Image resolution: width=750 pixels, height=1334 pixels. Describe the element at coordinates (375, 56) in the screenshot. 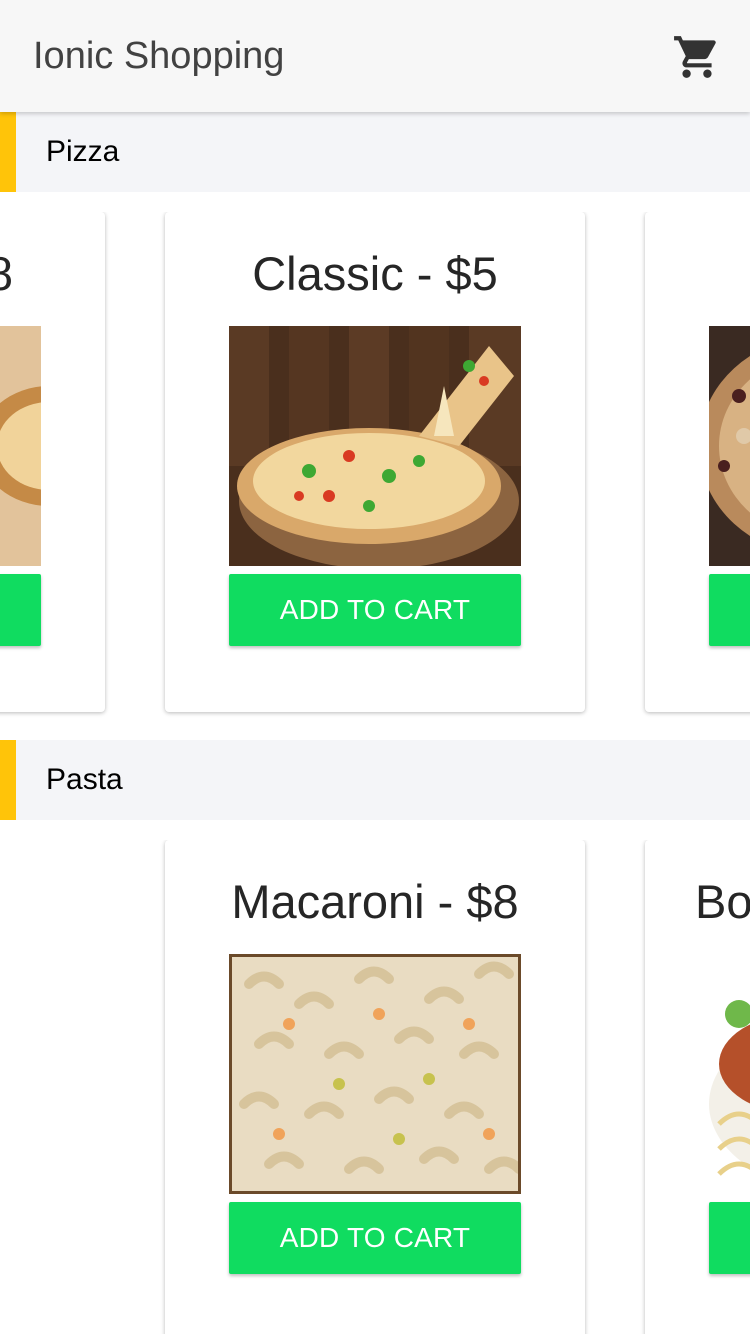

I see `toolbar: Ionic Shopping` at that location.